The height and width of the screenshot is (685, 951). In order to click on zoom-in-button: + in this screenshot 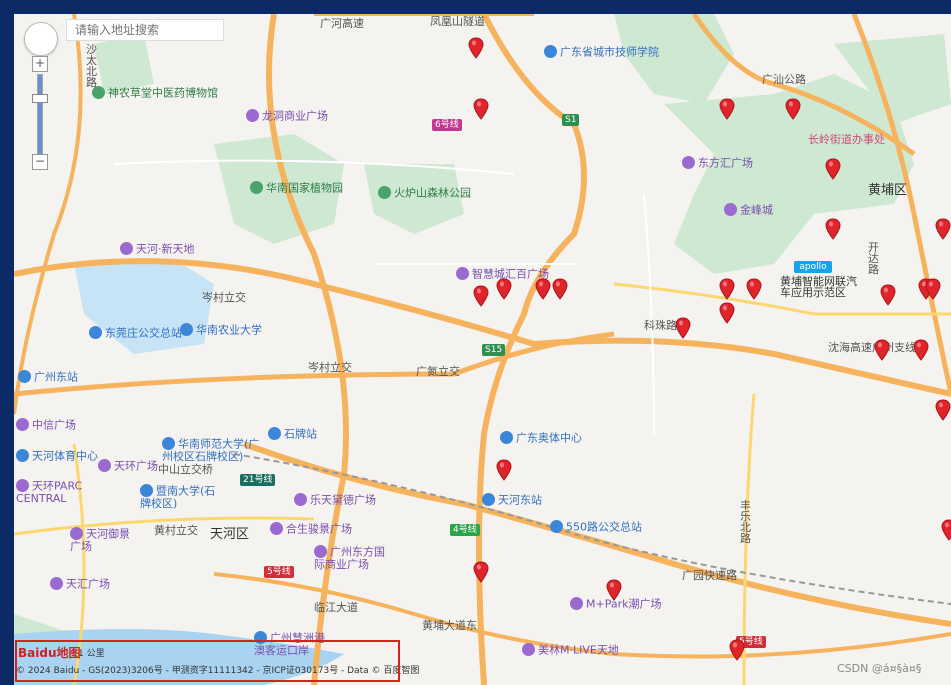, I will do `click(40, 64)`.